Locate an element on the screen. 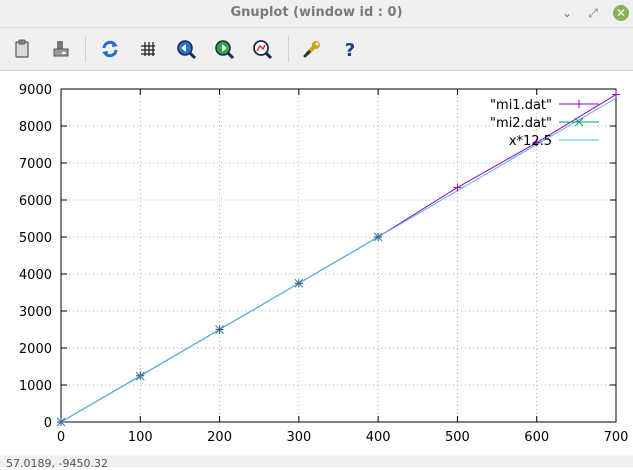 The image size is (633, 470). print-icon is located at coordinates (61, 49).